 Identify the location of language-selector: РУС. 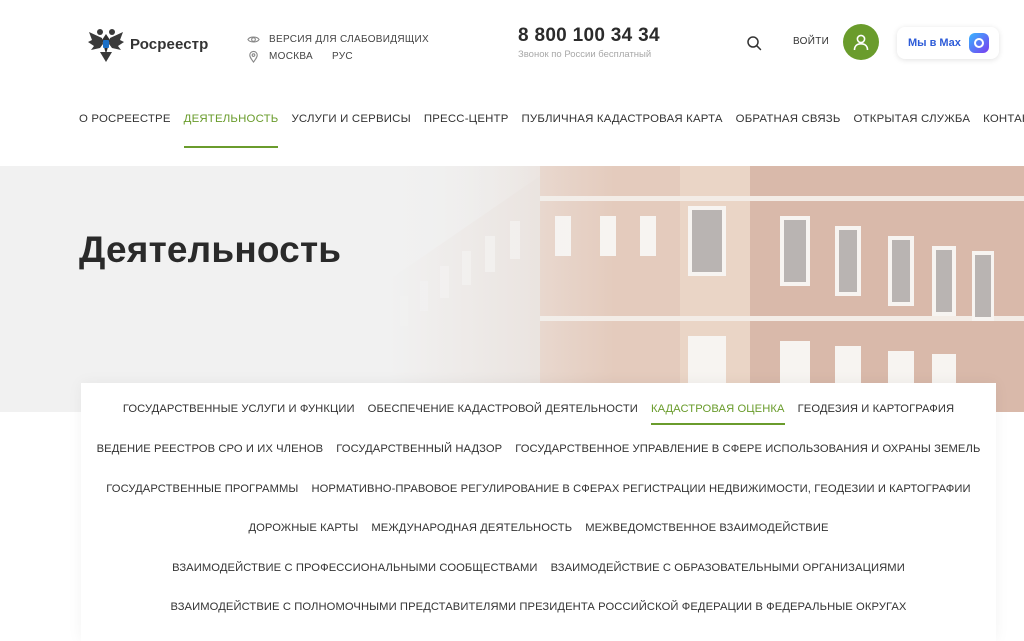
(342, 56).